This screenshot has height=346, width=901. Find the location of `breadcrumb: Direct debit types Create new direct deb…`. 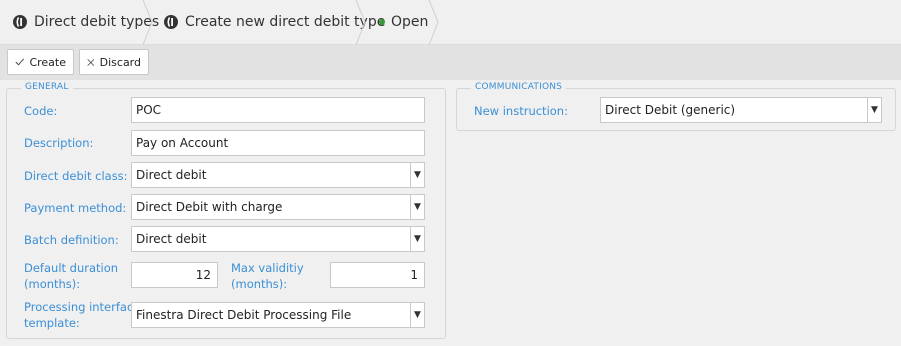

breadcrumb: Direct debit types Create new direct deb… is located at coordinates (450, 22).